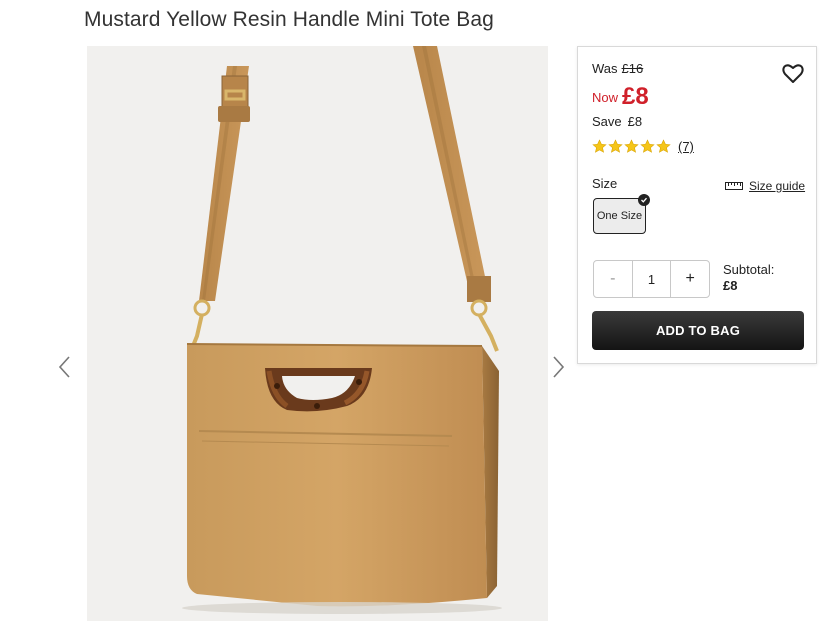 This screenshot has height=621, width=824. What do you see at coordinates (698, 330) in the screenshot?
I see `add-to-bag-button: ADD TO BAG` at bounding box center [698, 330].